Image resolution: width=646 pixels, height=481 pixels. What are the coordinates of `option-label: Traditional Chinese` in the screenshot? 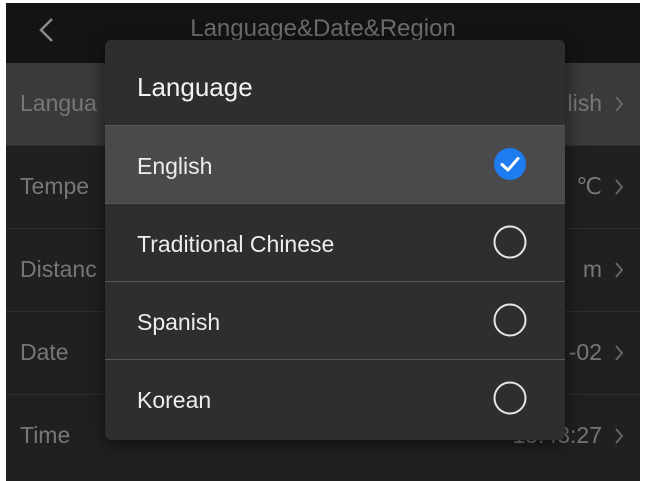 It's located at (236, 244).